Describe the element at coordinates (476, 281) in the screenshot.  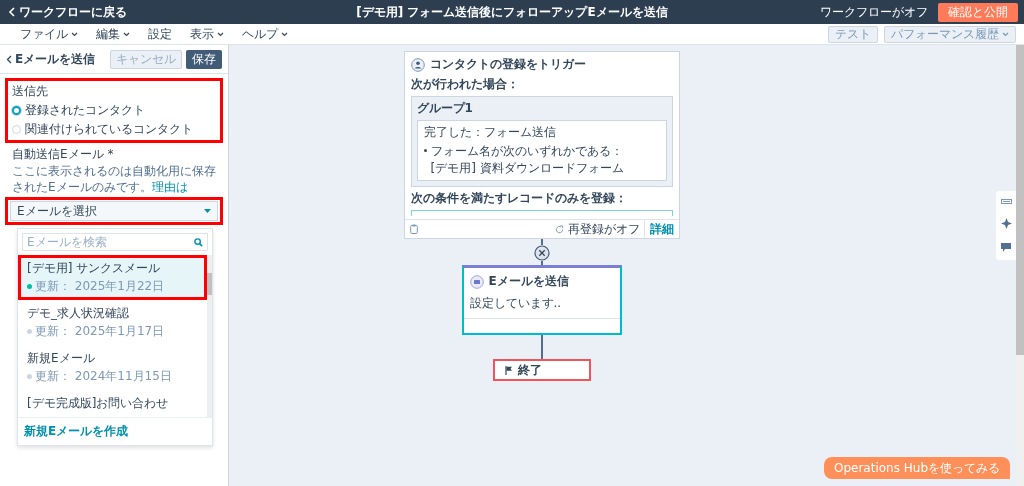
I see `email-icon` at that location.